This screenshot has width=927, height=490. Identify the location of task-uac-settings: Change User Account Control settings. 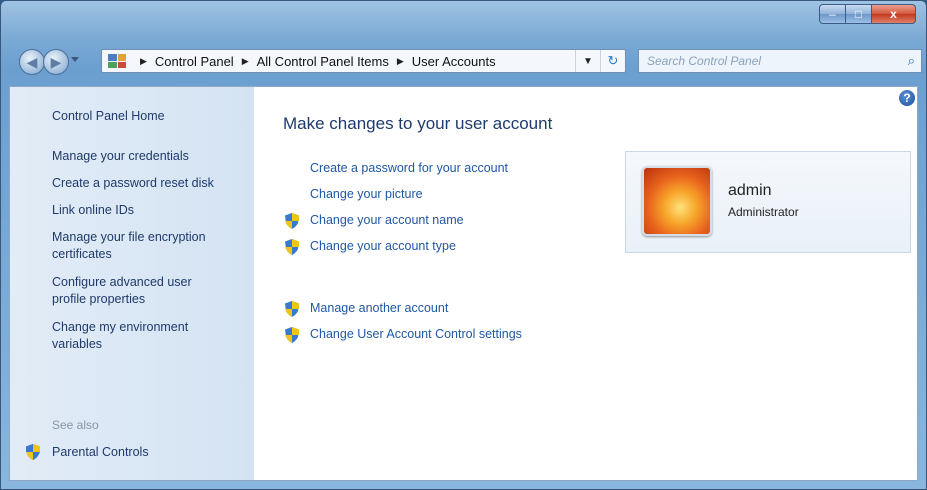
(416, 334).